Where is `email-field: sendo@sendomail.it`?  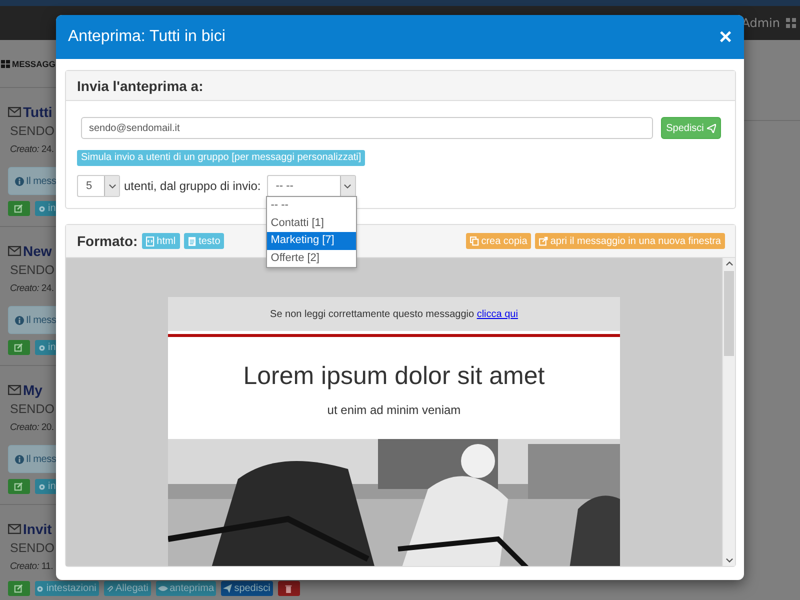 email-field: sendo@sendomail.it is located at coordinates (367, 128).